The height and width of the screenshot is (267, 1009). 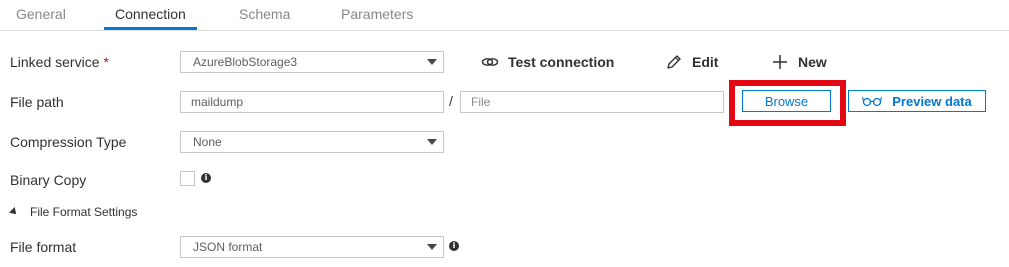 What do you see at coordinates (48, 180) in the screenshot?
I see `binary-copy-label: Binary Copy` at bounding box center [48, 180].